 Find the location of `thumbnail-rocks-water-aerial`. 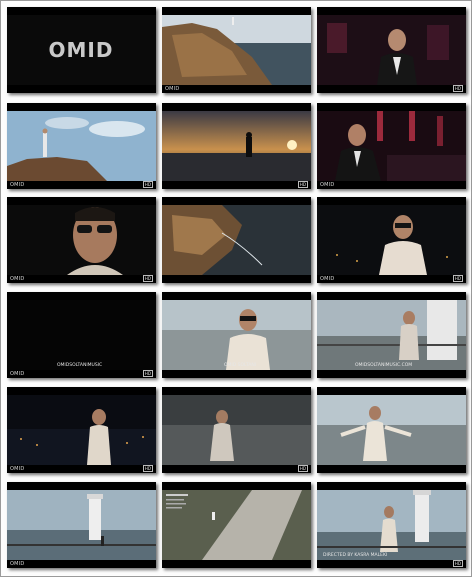

thumbnail-rocks-water-aerial is located at coordinates (236, 240).